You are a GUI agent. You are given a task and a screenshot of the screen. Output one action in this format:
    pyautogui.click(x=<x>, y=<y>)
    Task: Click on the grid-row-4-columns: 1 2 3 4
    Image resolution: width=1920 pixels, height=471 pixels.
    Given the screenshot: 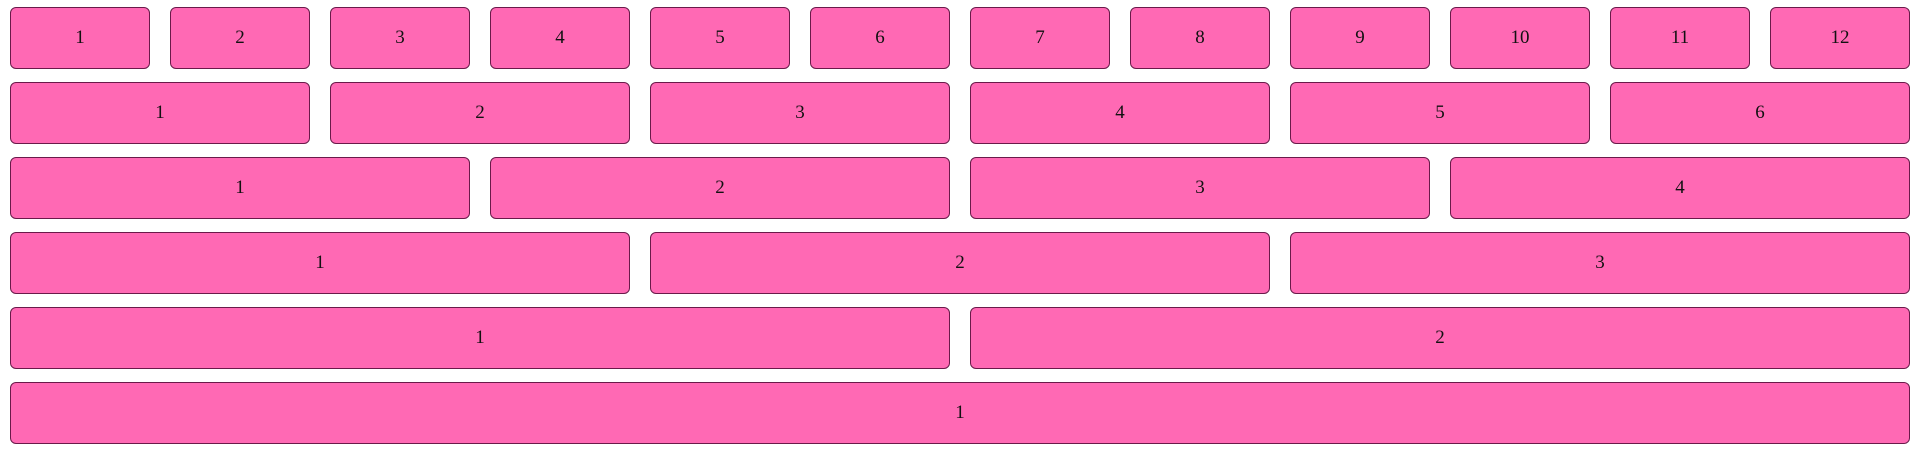 What is the action you would take?
    pyautogui.click(x=960, y=188)
    